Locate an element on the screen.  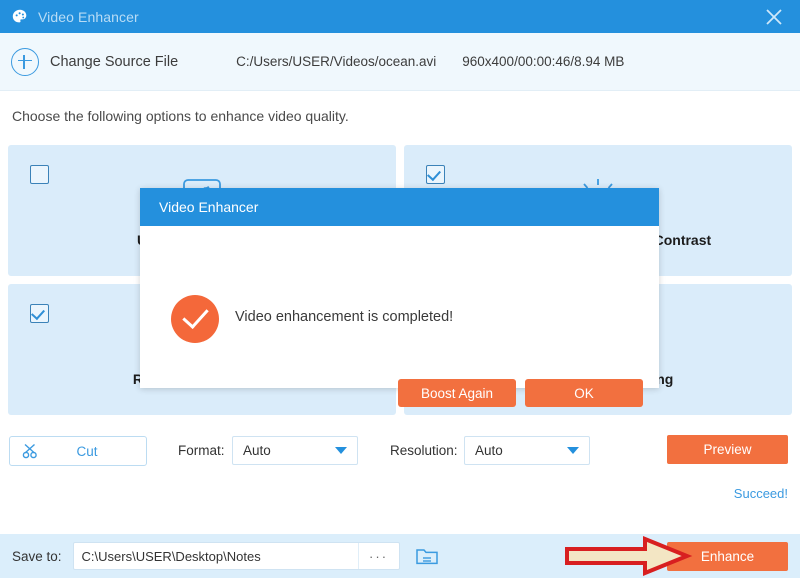
resolution-label: Resolution: is located at coordinates (424, 450).